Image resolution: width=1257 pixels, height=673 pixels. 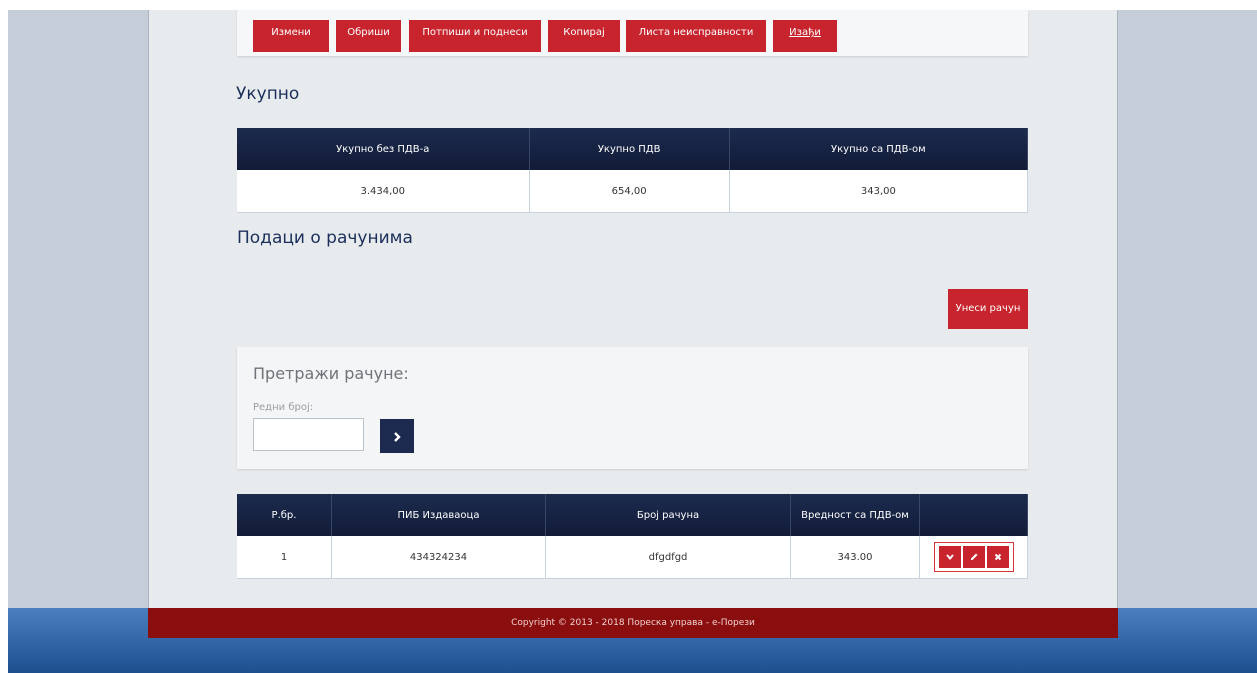 I want to click on pencil-icon, so click(x=973, y=556).